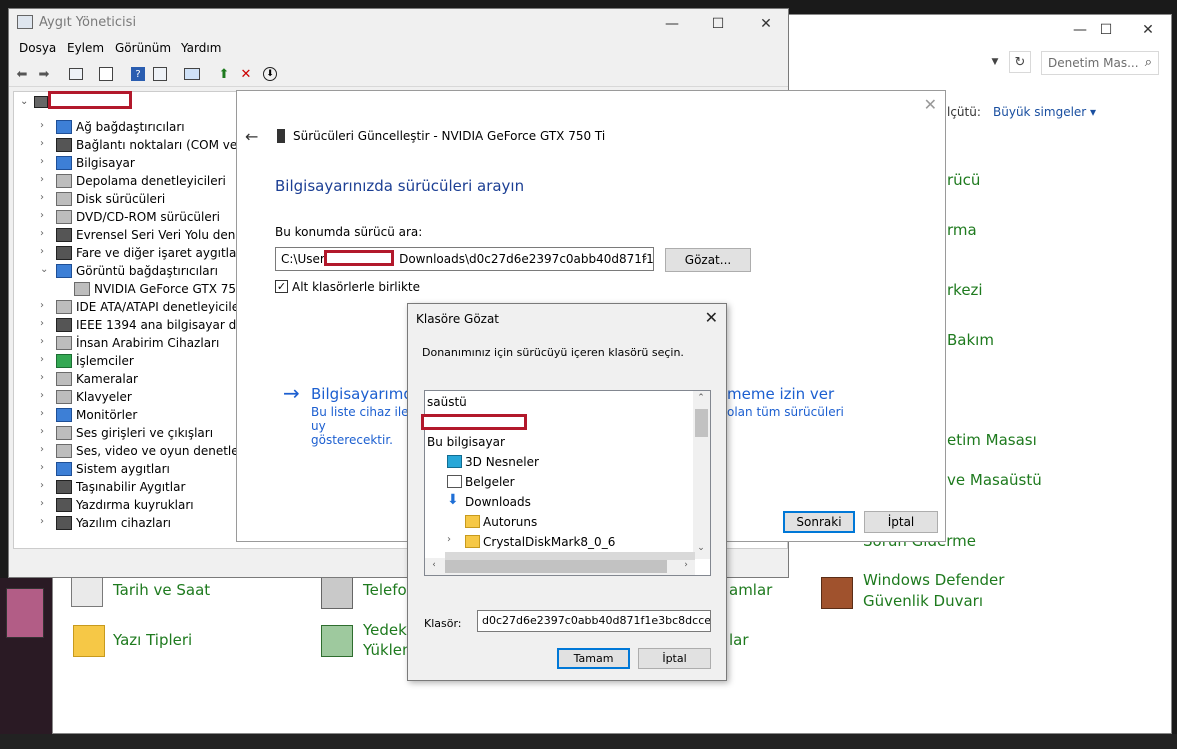 The width and height of the screenshot is (1177, 749). What do you see at coordinates (992, 440) in the screenshot?
I see `cp-link-5: etim Masası` at bounding box center [992, 440].